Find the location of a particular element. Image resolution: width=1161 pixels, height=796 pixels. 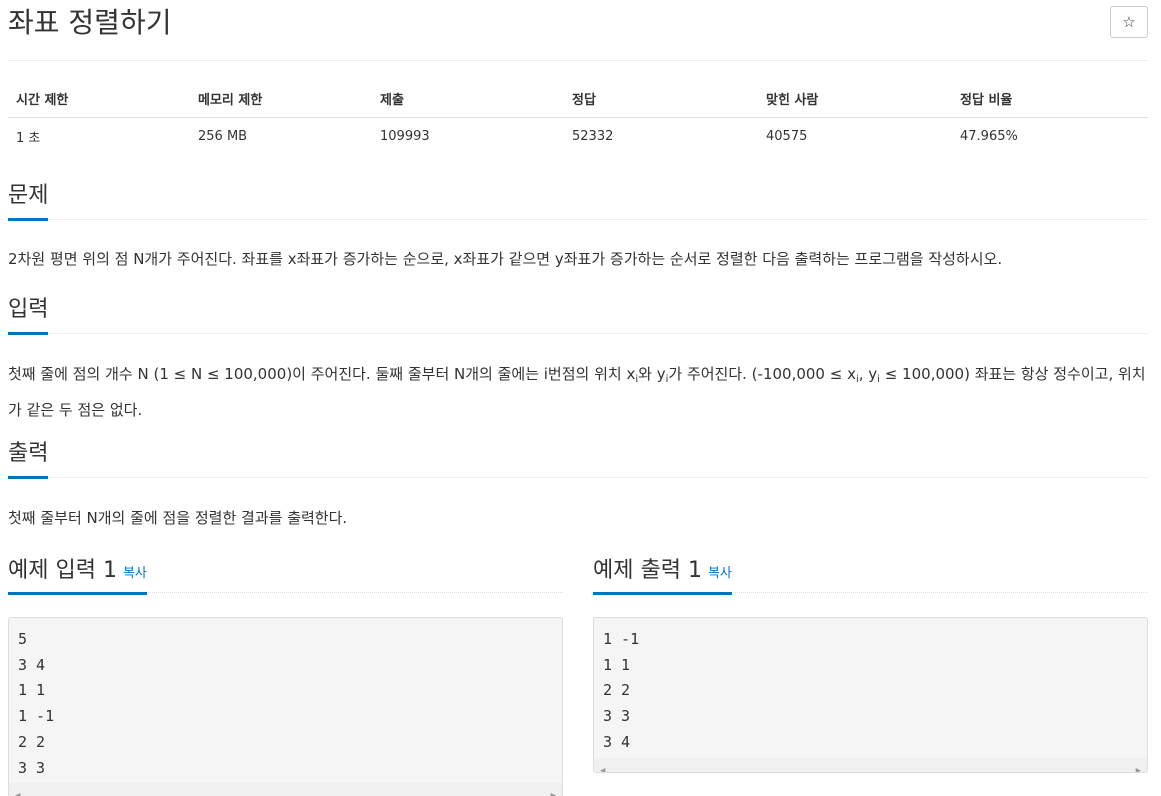

sample-output-block: 예제 출력 1 복사 1 -1 1 1 2 2 3 3 3 4 ◀ ▶ is located at coordinates (870, 665).